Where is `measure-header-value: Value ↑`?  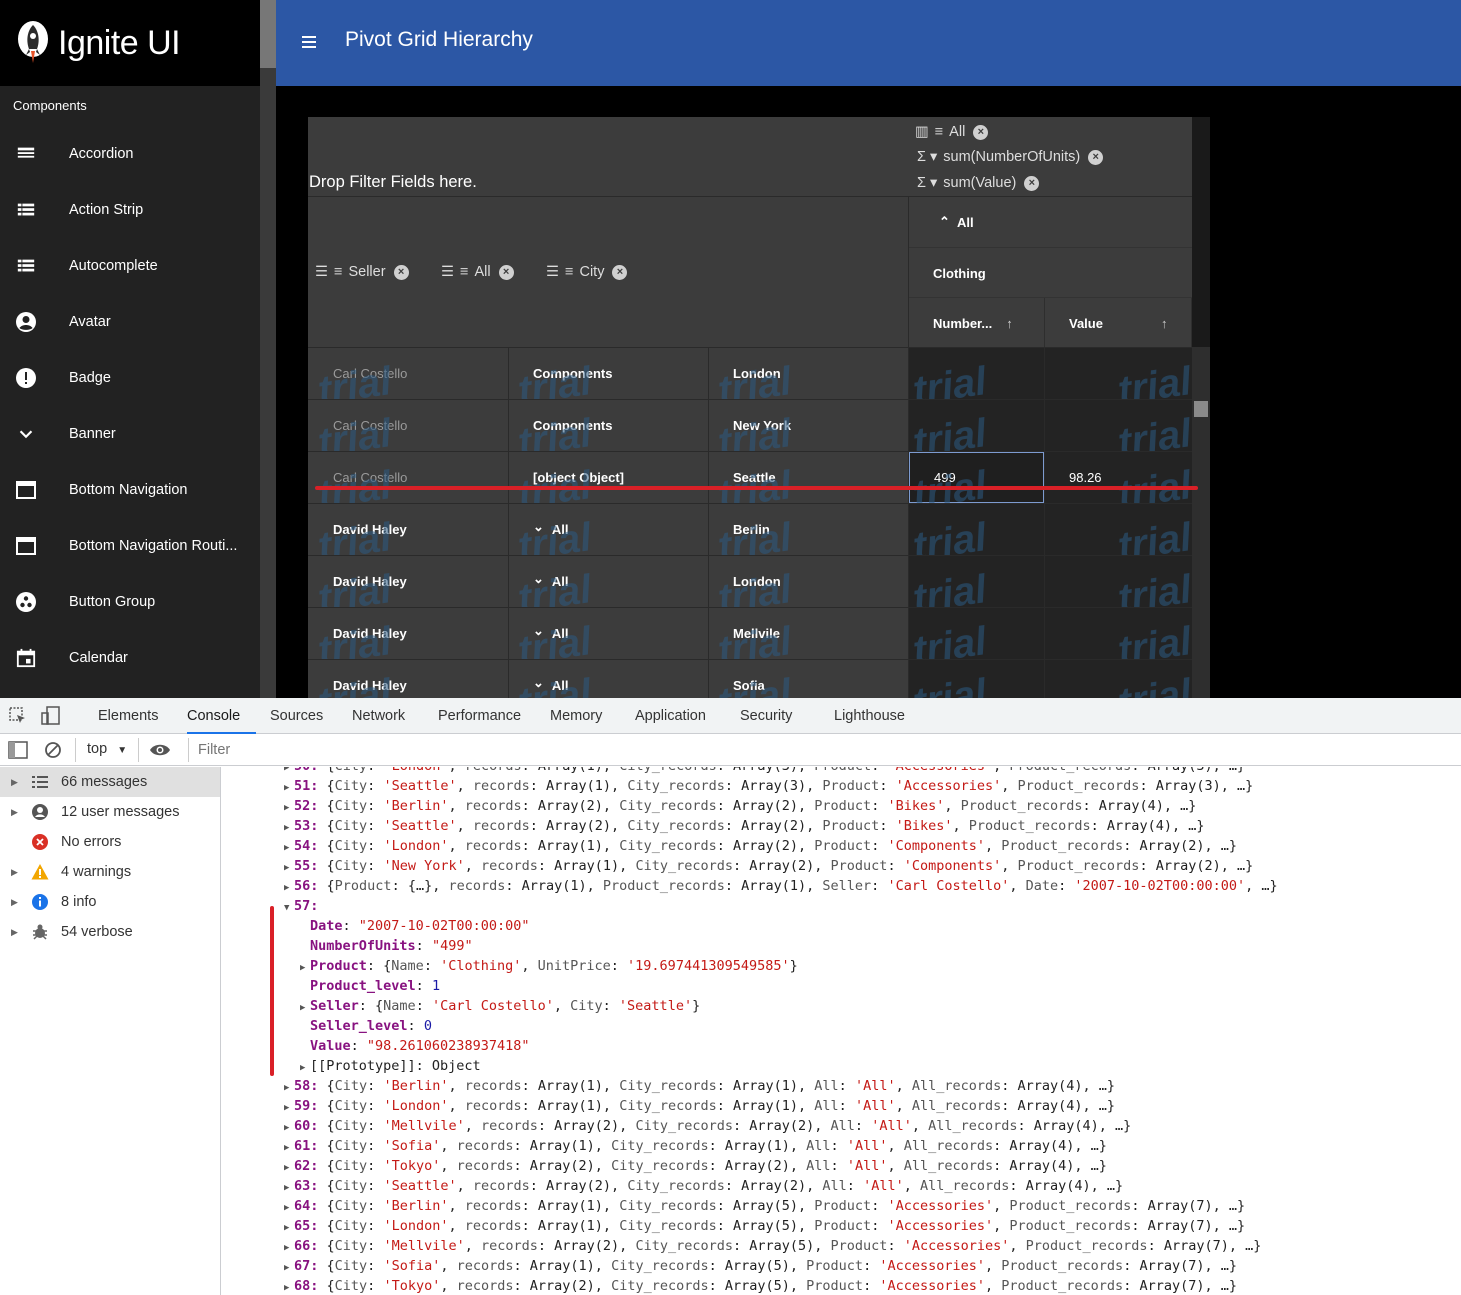 measure-header-value: Value ↑ is located at coordinates (1118, 323).